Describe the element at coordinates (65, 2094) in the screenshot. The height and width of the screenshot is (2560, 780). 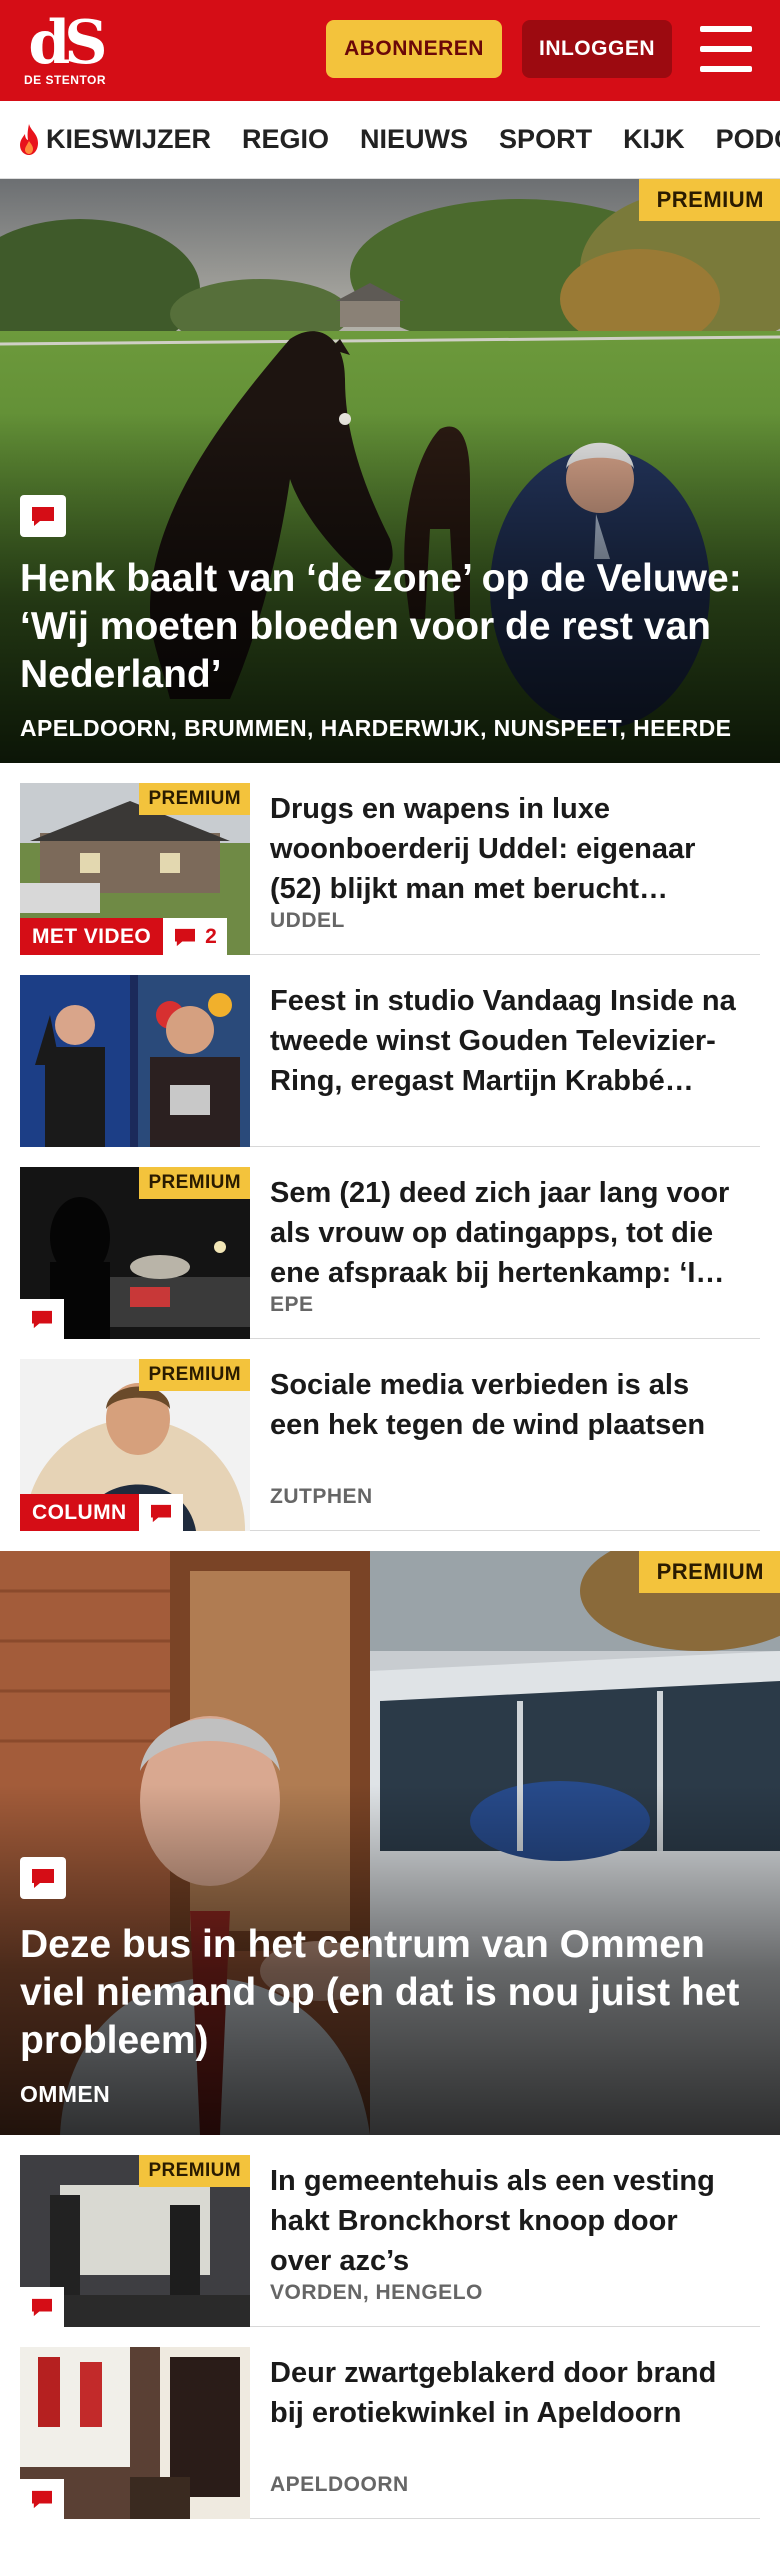
I see `hero-location: OMMEN` at that location.